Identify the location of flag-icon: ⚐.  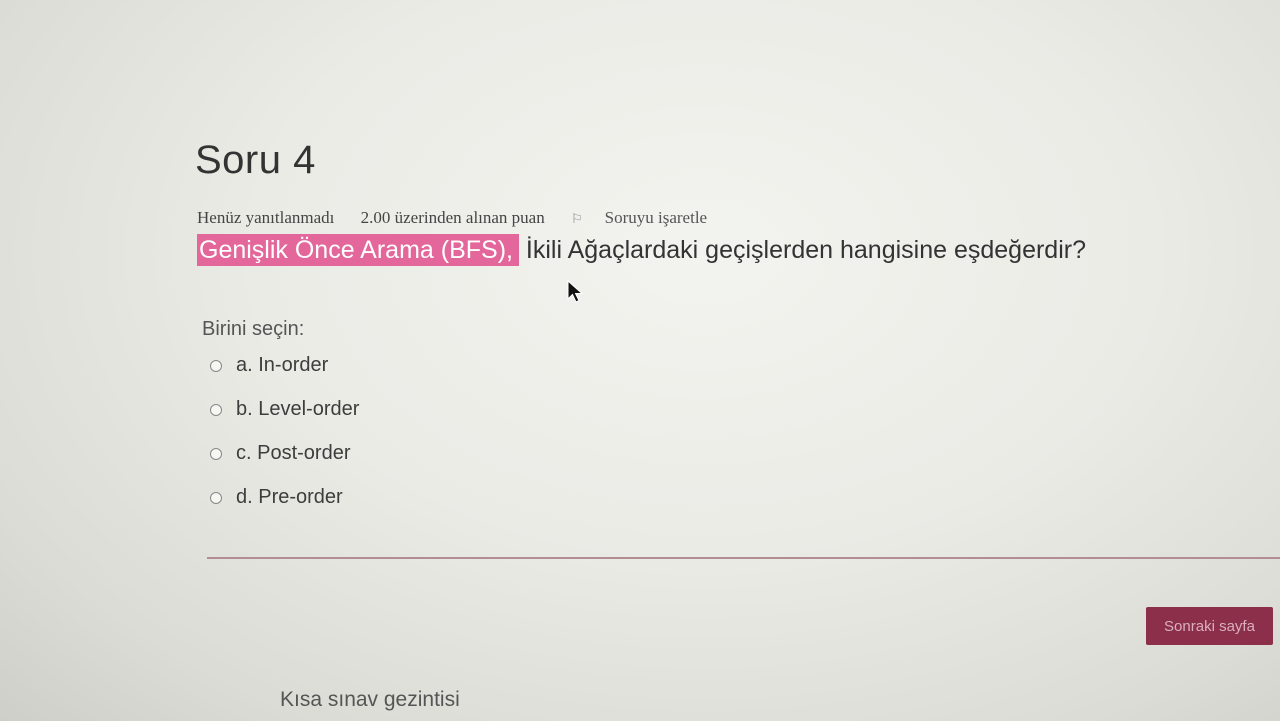
(576, 218).